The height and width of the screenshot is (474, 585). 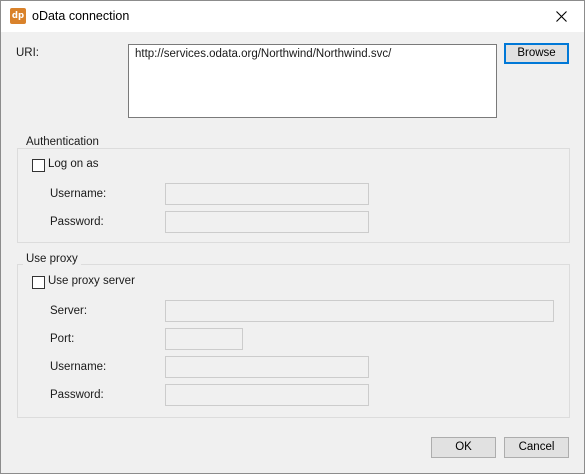 What do you see at coordinates (52, 259) in the screenshot?
I see `proxy-group-title: Use proxy` at bounding box center [52, 259].